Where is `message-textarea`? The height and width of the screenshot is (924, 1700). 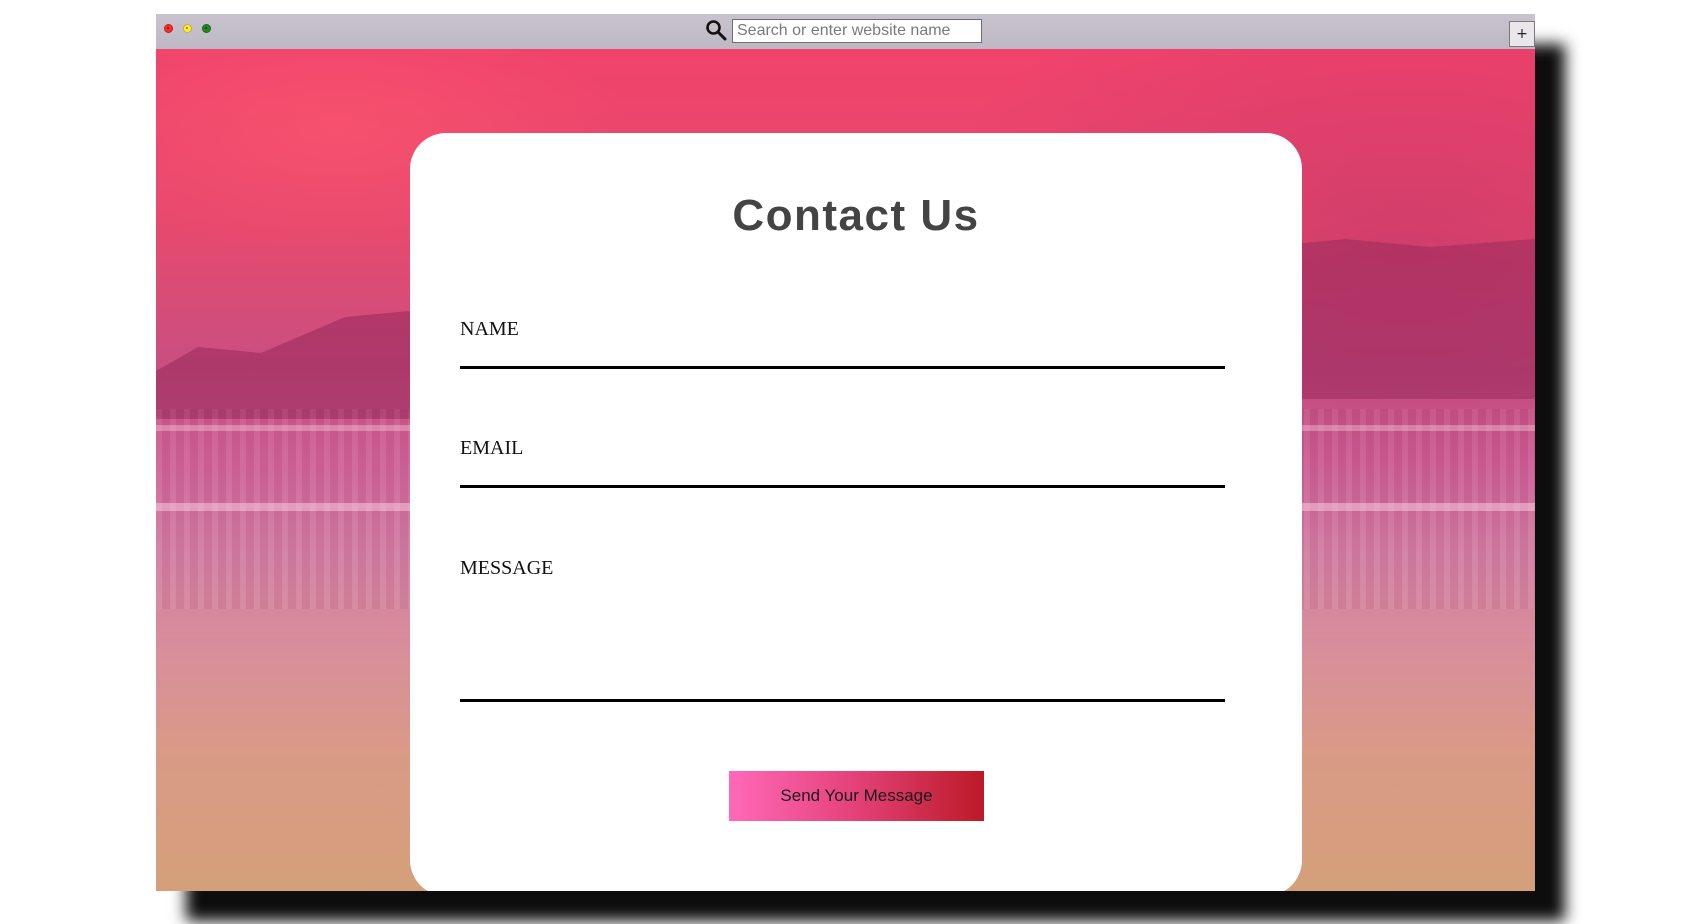 message-textarea is located at coordinates (842, 644).